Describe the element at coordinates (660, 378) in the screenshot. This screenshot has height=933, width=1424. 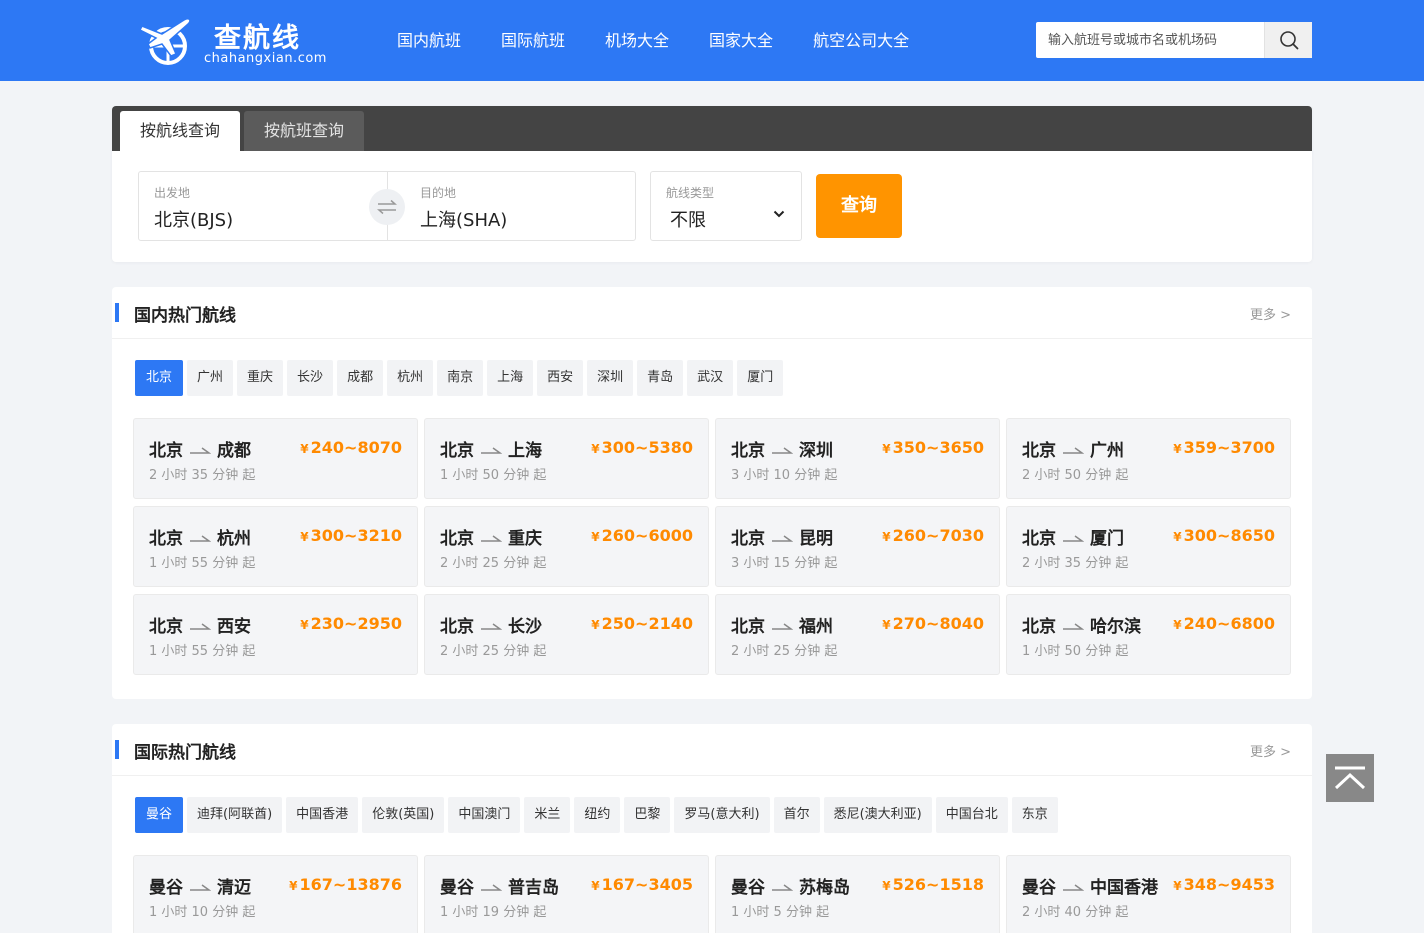
I see `city-tab: 青岛` at that location.